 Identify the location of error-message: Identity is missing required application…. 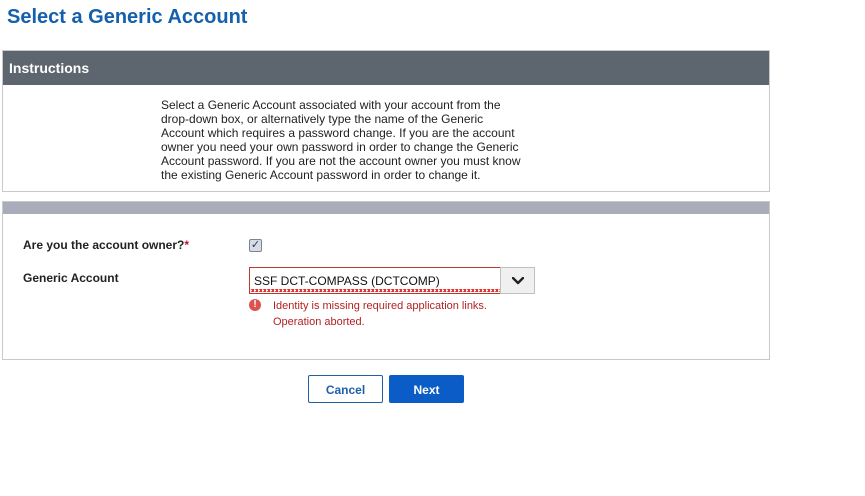
(380, 314).